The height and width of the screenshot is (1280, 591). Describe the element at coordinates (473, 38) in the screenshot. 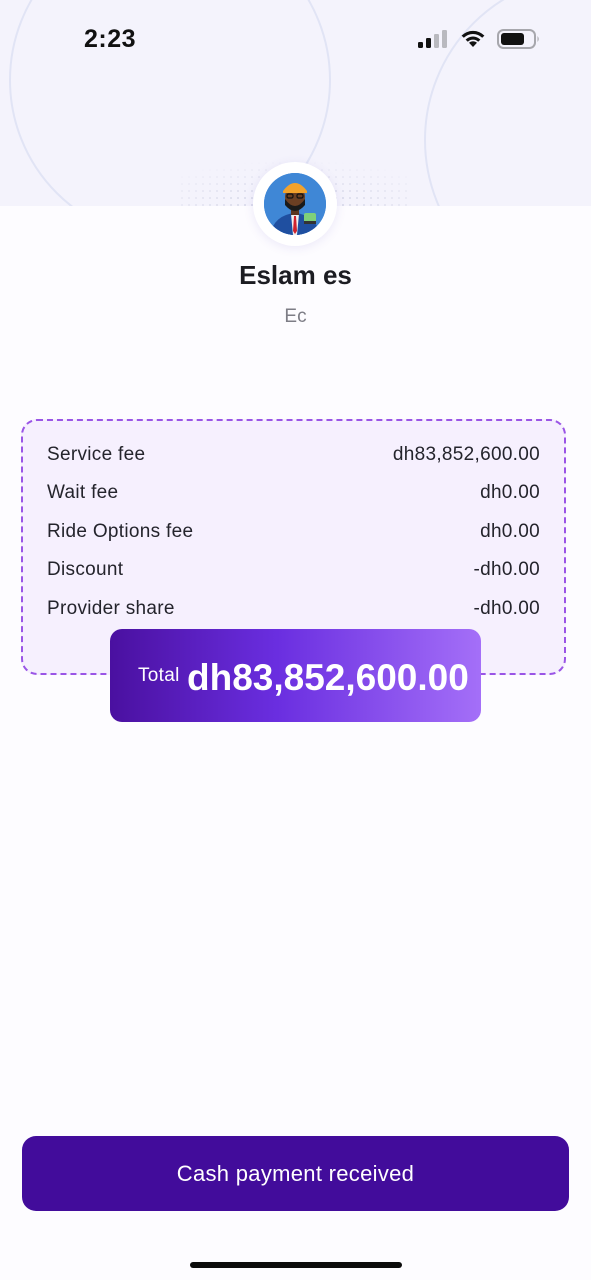

I see `wifi-icon` at that location.